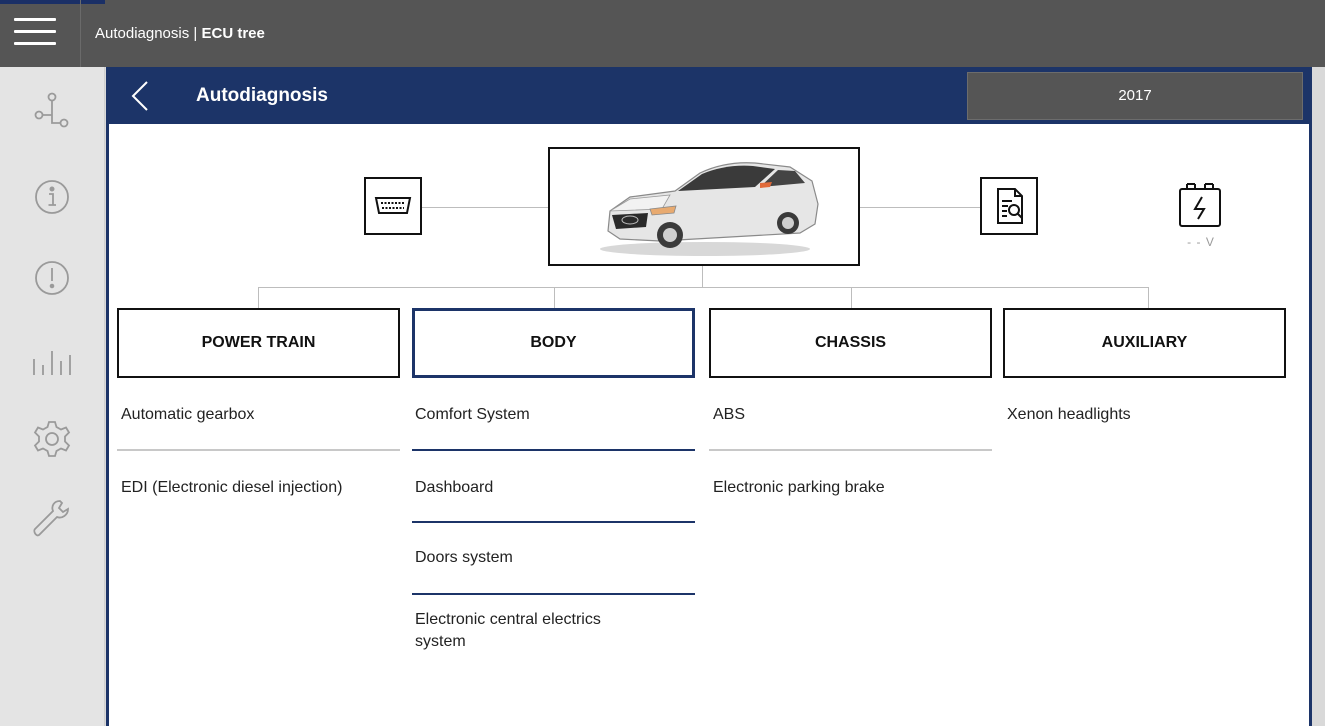 The width and height of the screenshot is (1325, 726). I want to click on report-search-icon, so click(1010, 206).